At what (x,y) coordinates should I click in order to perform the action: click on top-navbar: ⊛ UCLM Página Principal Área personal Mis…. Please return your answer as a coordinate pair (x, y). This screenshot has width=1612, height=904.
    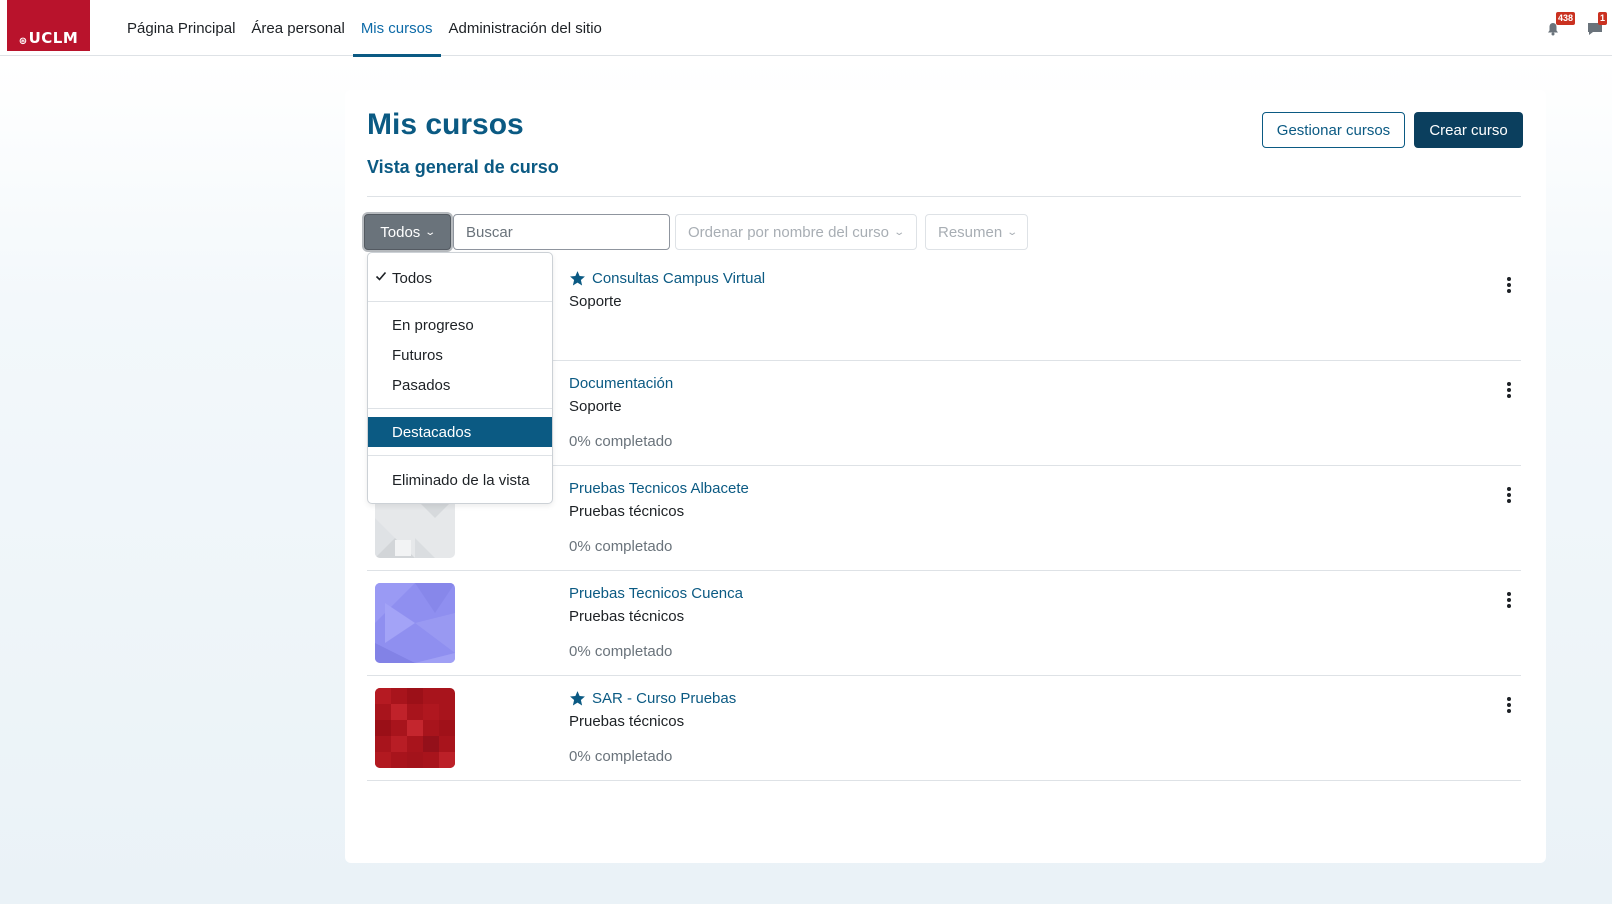
    Looking at the image, I should click on (806, 28).